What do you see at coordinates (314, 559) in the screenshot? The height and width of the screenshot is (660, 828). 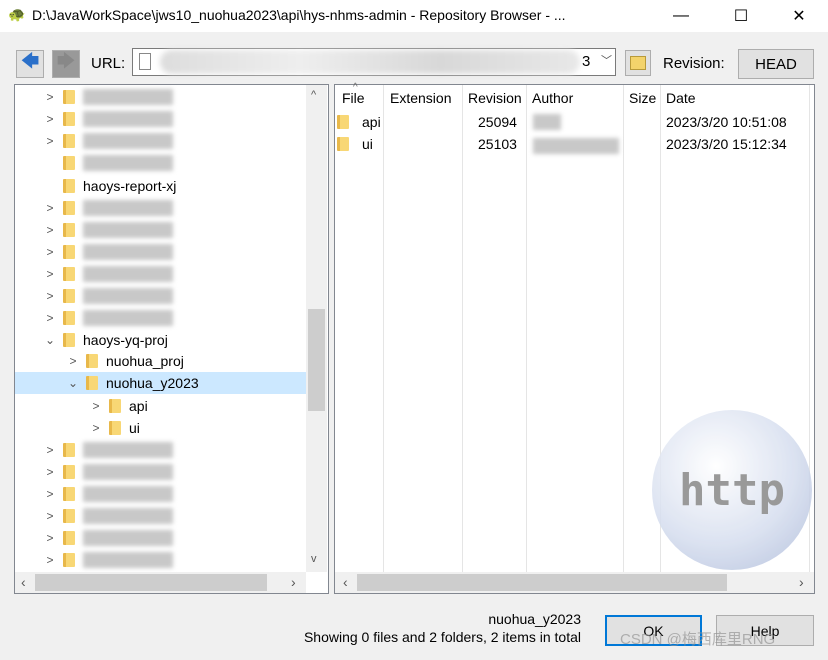 I see `scroll-down-icon: v` at bounding box center [314, 559].